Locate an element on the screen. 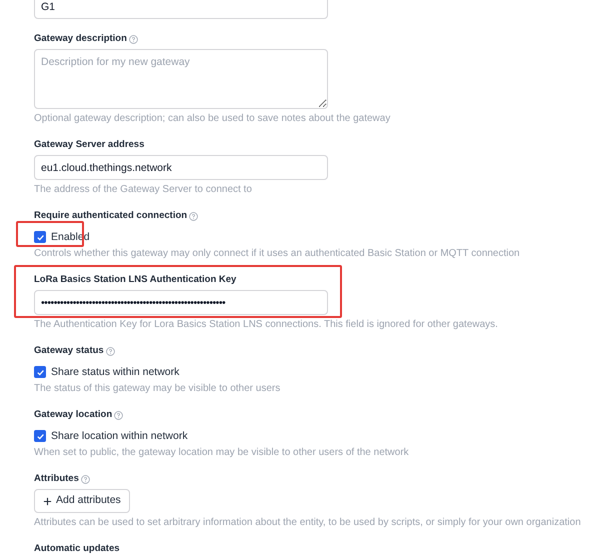 This screenshot has width=602, height=560. plus-icon is located at coordinates (47, 501).